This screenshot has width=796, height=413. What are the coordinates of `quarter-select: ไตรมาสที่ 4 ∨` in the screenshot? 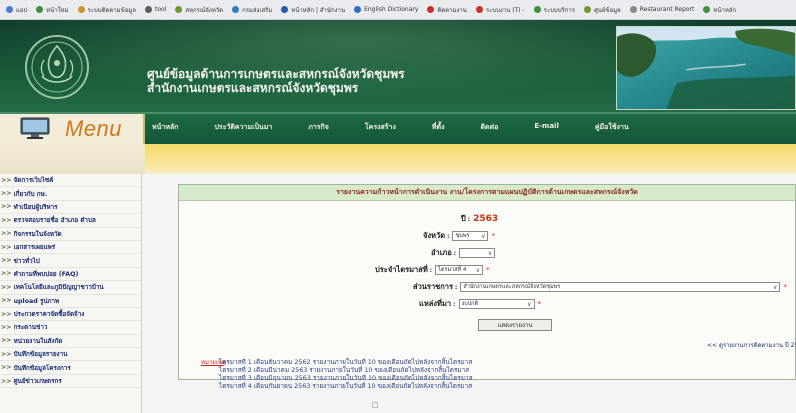 It's located at (459, 270).